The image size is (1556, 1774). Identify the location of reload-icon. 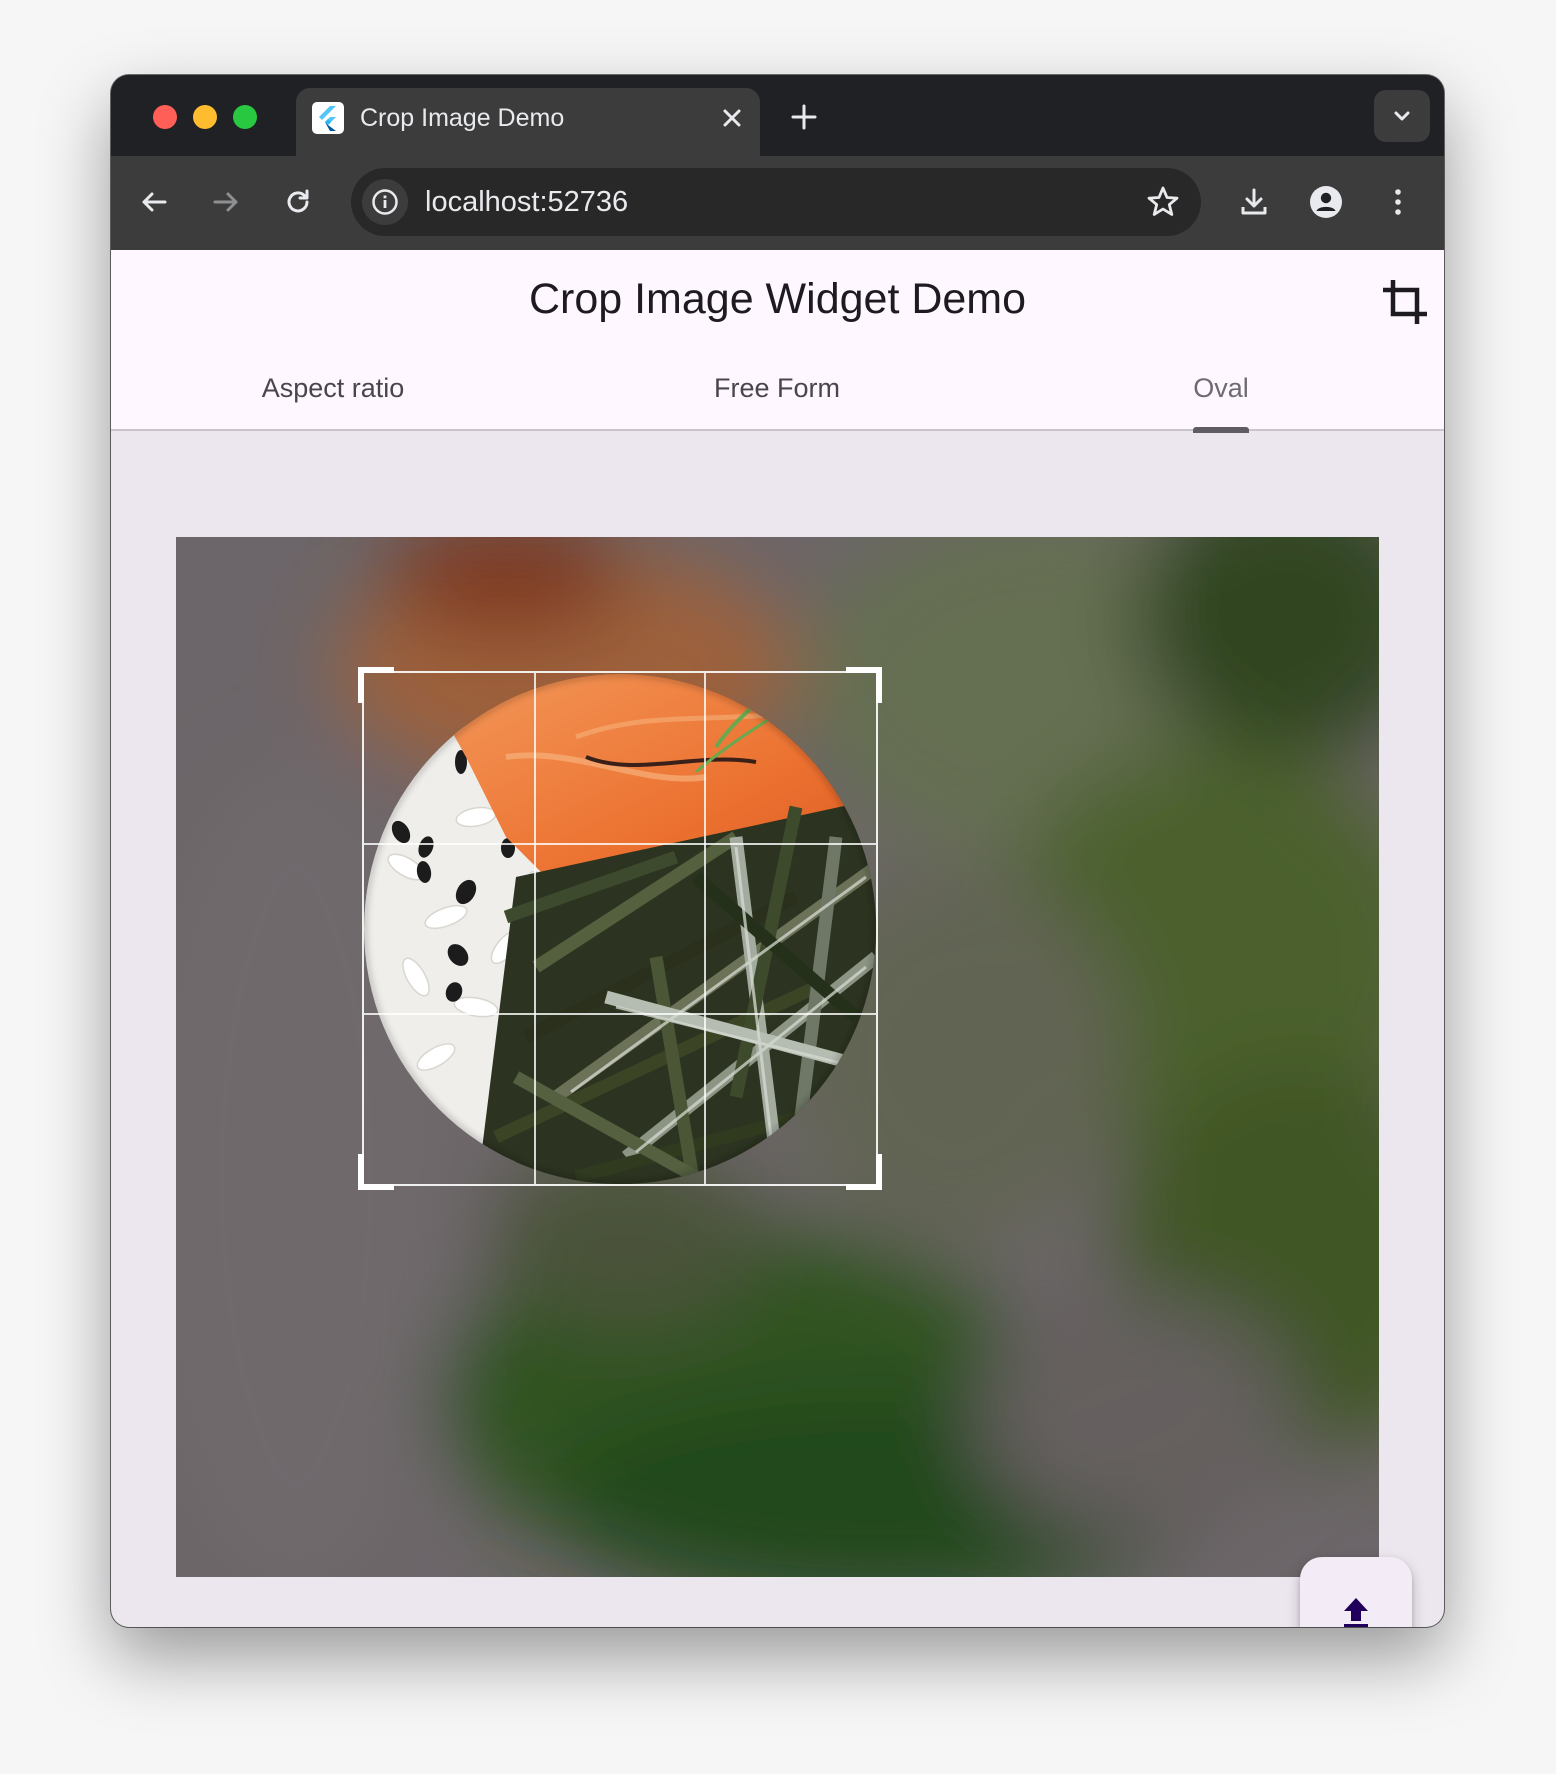
(298, 201).